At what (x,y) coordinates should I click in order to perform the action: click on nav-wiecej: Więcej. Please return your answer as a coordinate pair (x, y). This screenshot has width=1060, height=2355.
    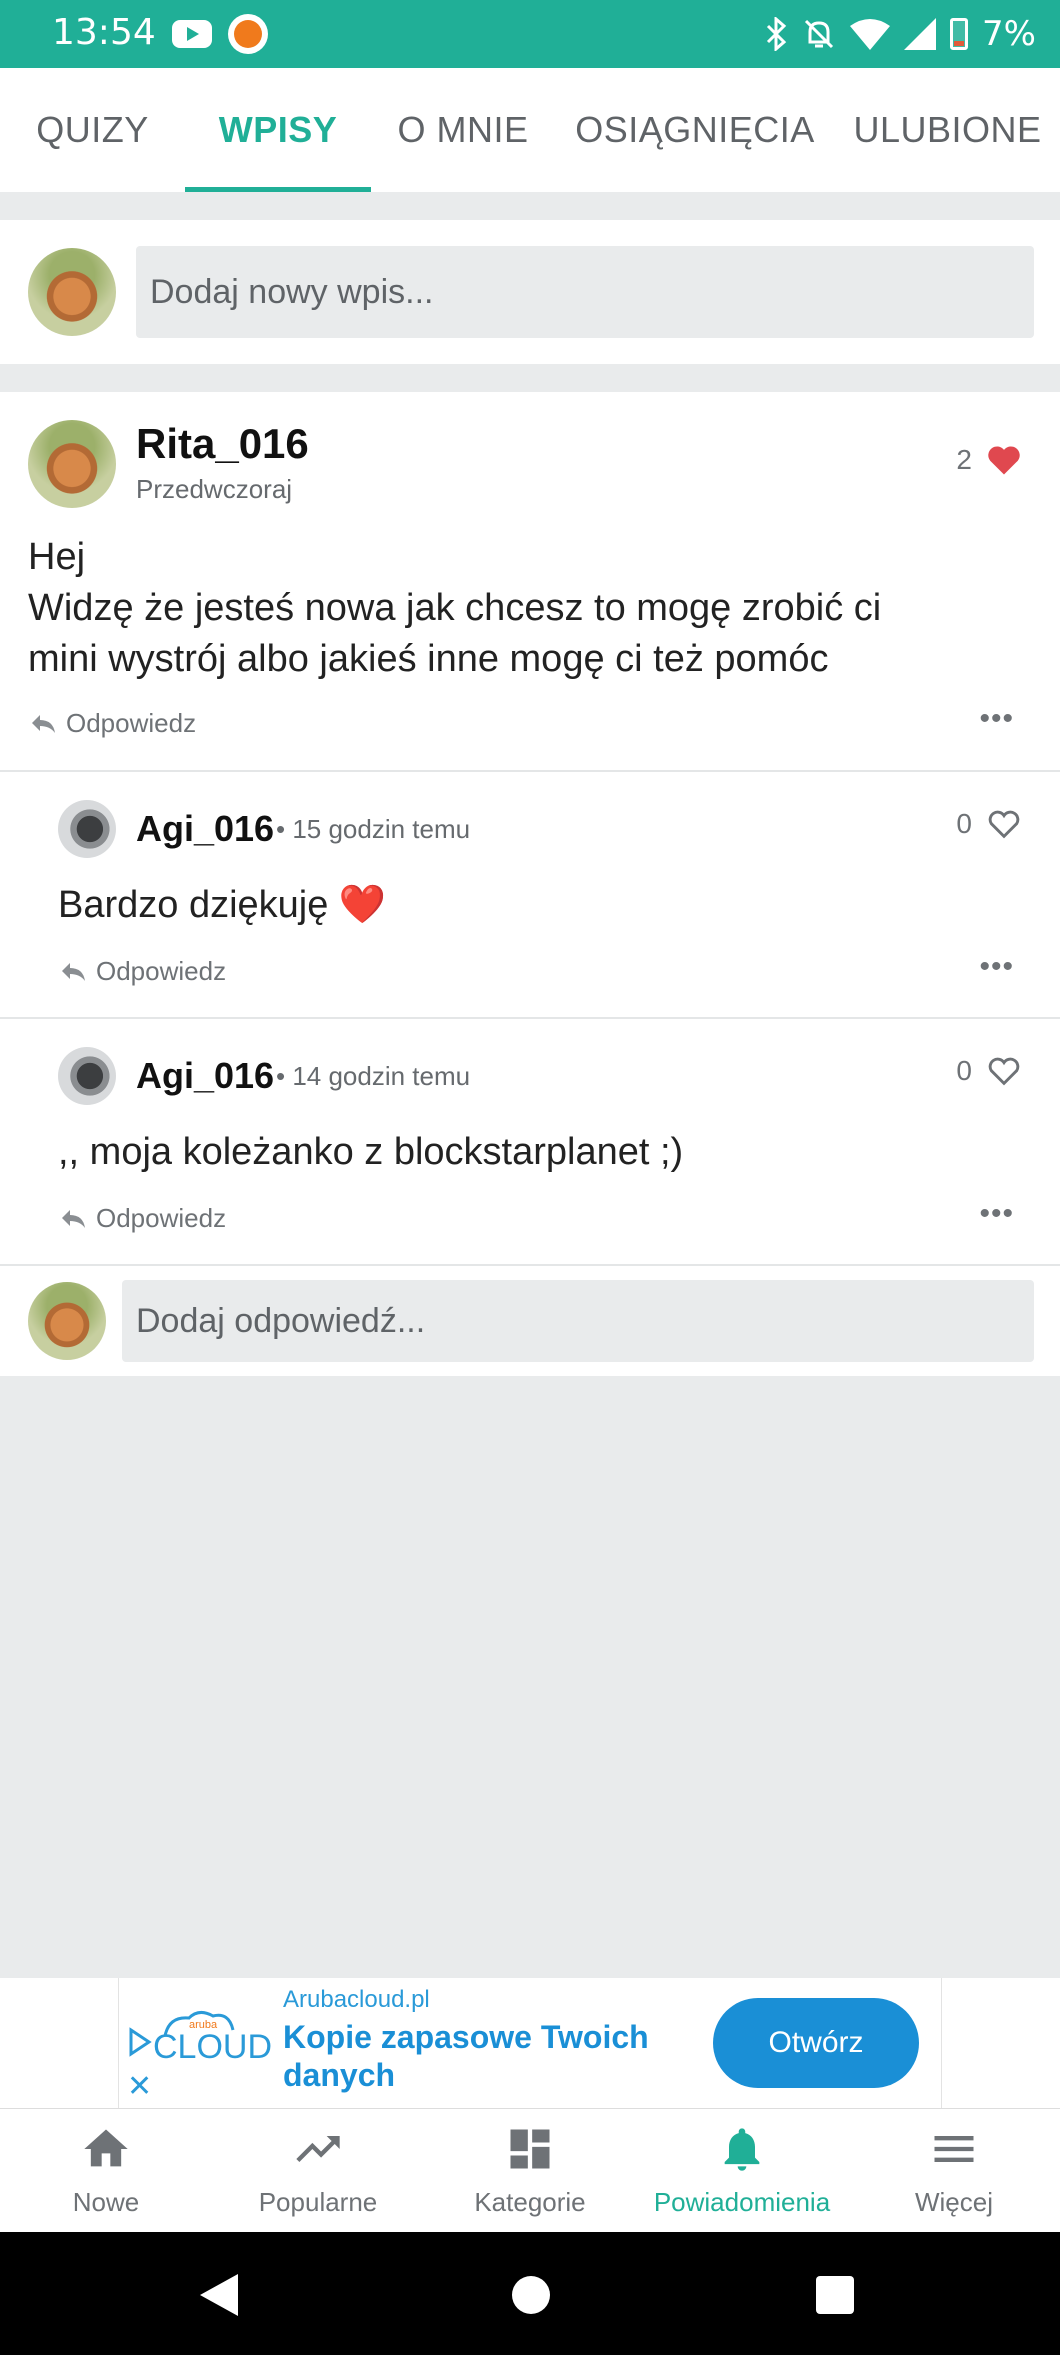
    Looking at the image, I should click on (954, 2171).